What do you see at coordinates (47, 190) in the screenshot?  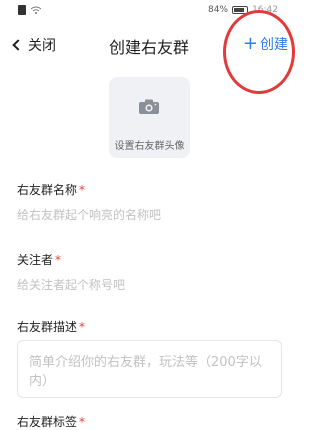 I see `name-label-text: 右友群名称` at bounding box center [47, 190].